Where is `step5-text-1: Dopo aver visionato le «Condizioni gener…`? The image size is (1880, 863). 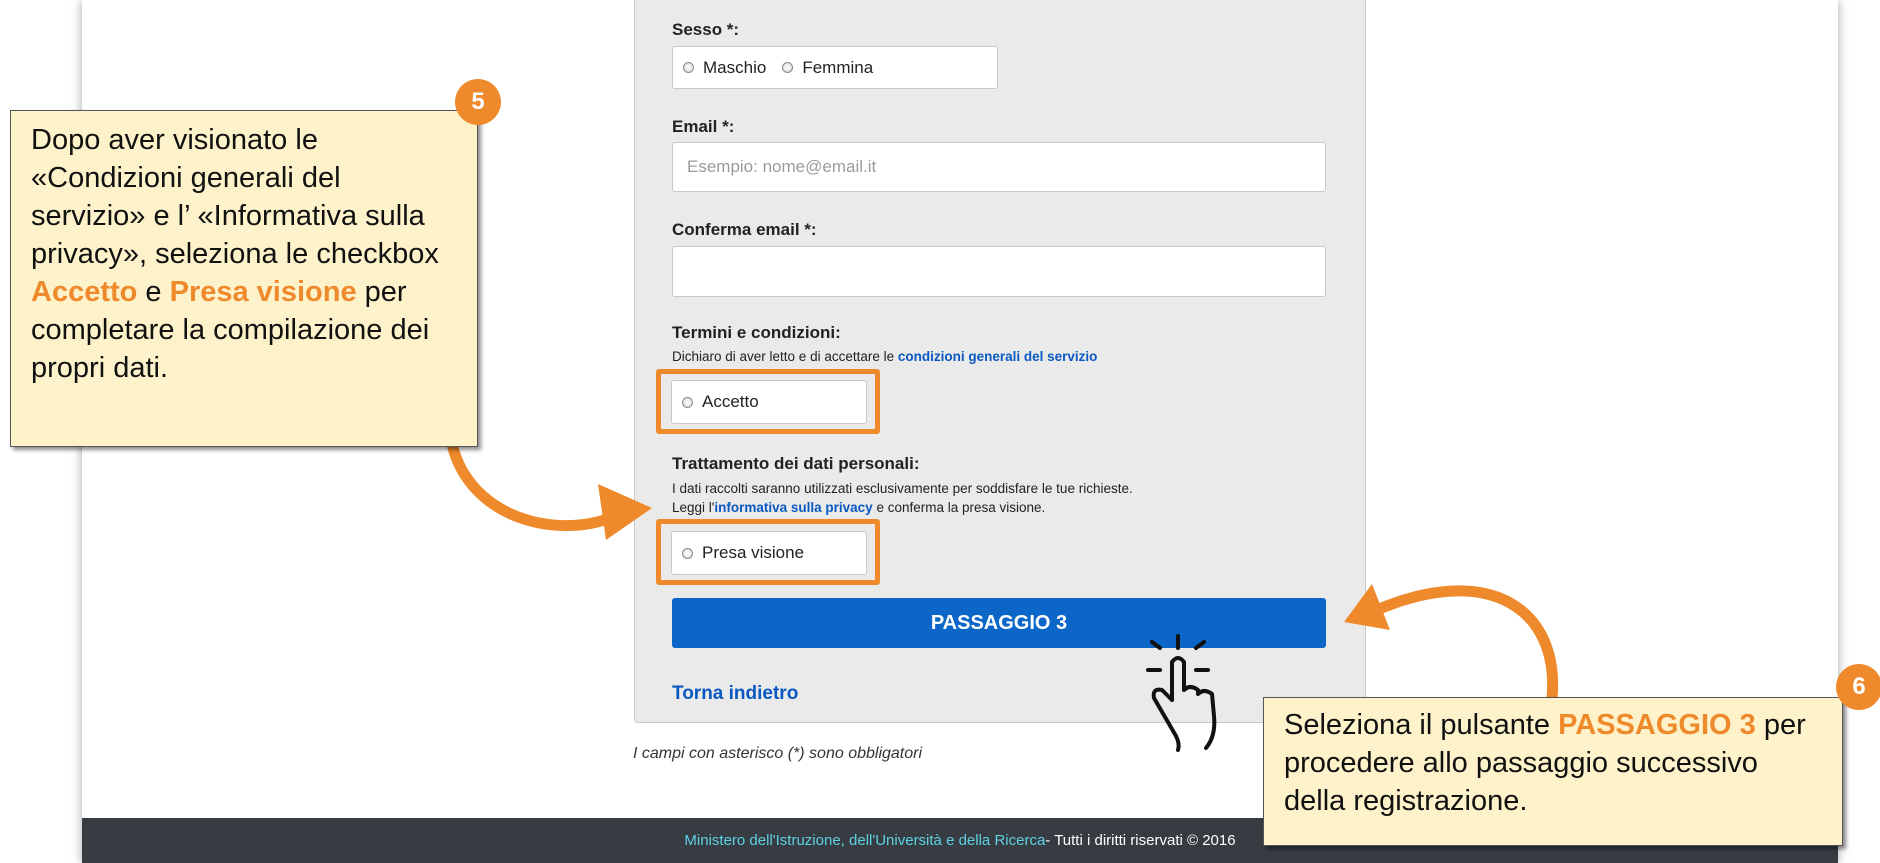 step5-text-1: Dopo aver visionato le «Condizioni gener… is located at coordinates (235, 197).